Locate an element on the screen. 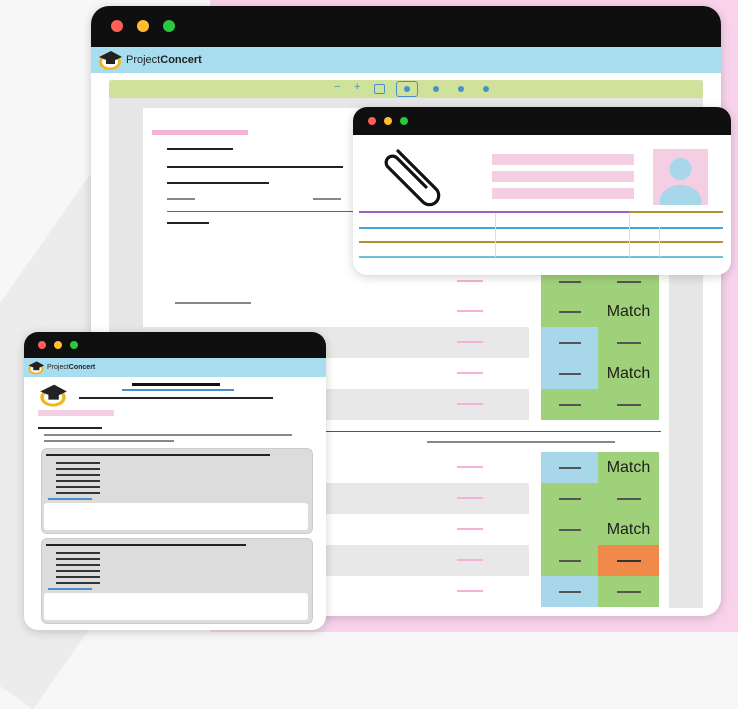 The height and width of the screenshot is (709, 738). avatar-placeholder-icon is located at coordinates (680, 177).